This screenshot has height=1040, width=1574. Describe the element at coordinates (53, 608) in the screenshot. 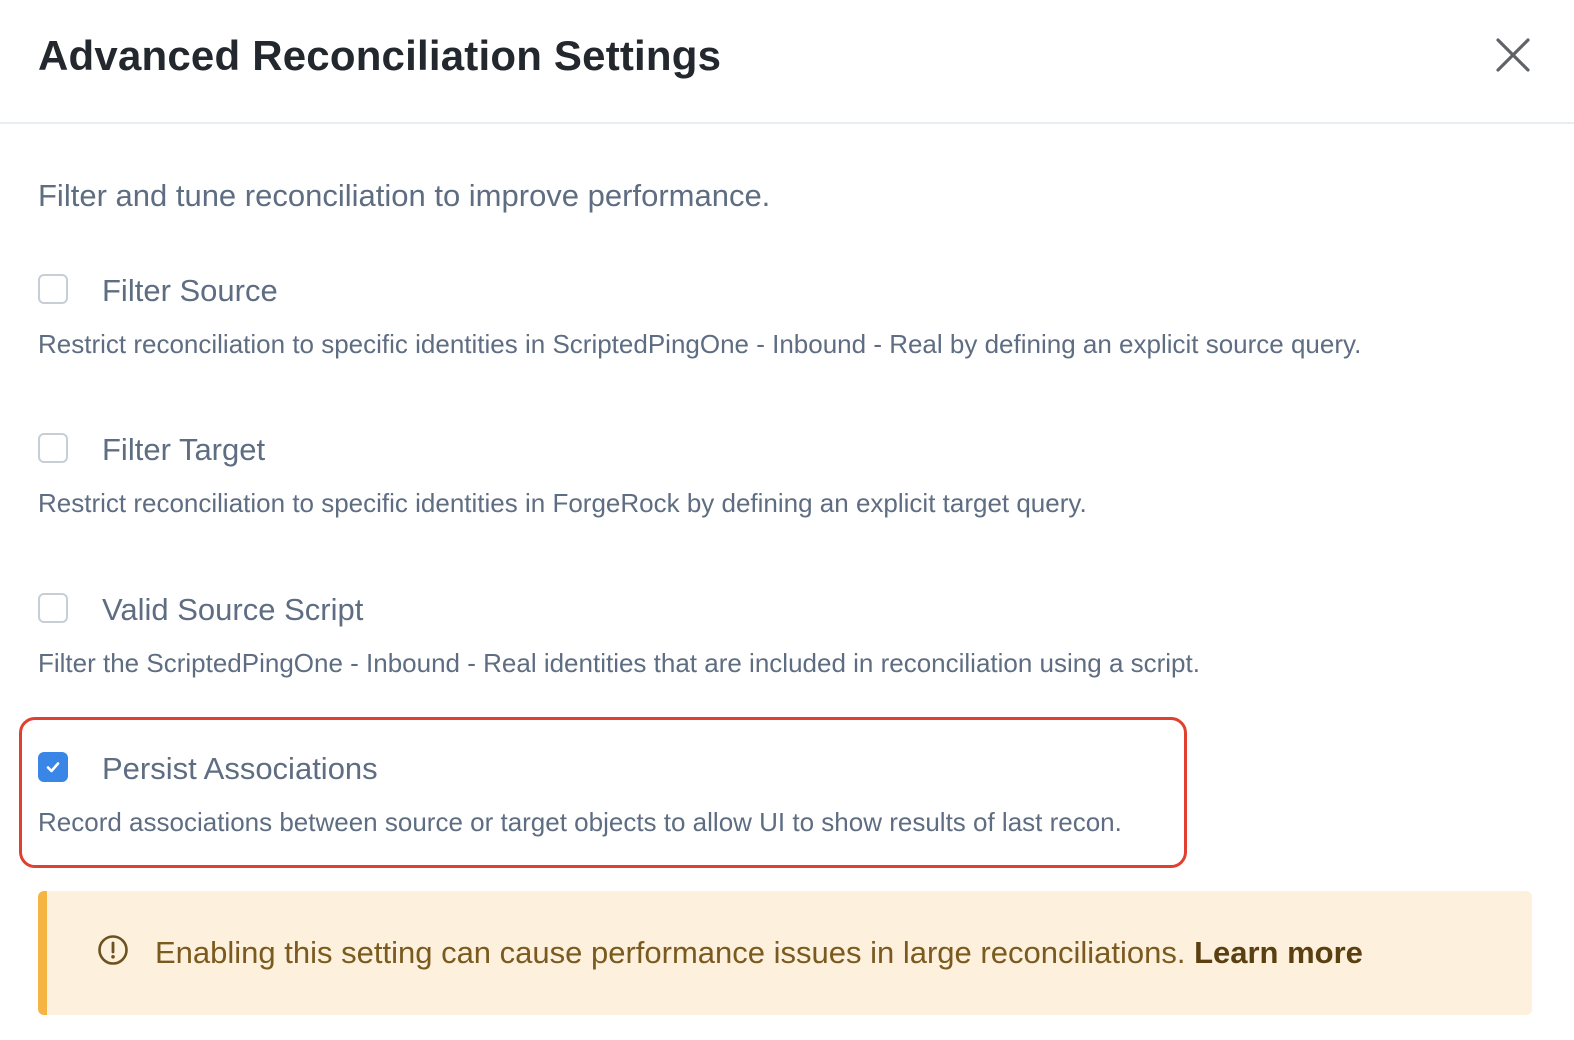

I see `valid-source-script-checkbox` at that location.